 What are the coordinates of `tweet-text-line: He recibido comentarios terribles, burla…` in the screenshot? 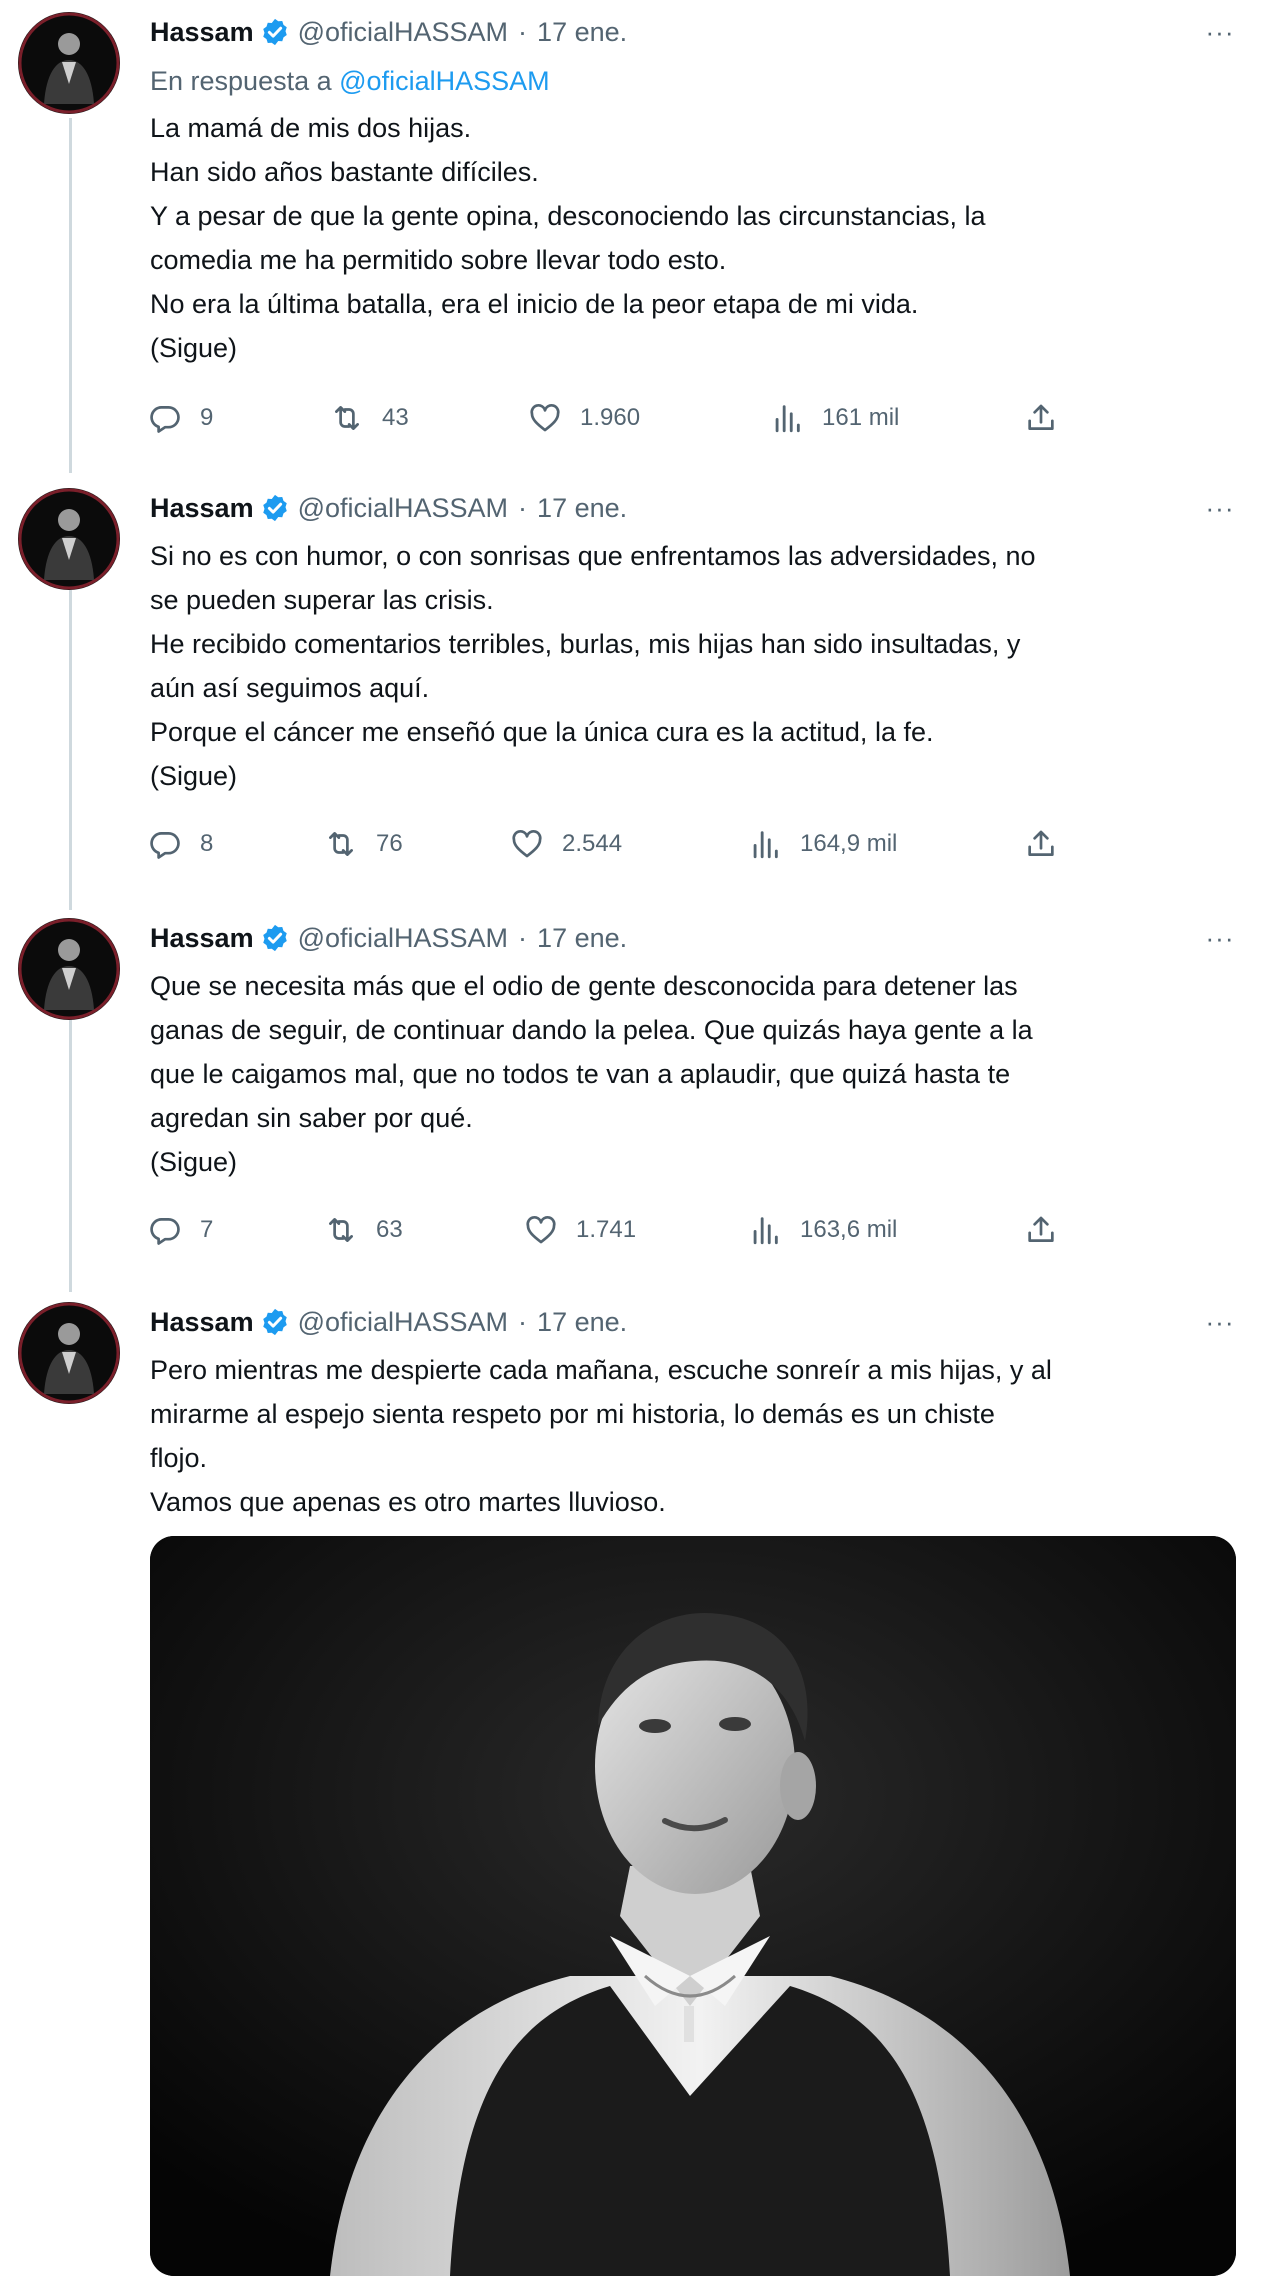 It's located at (585, 644).